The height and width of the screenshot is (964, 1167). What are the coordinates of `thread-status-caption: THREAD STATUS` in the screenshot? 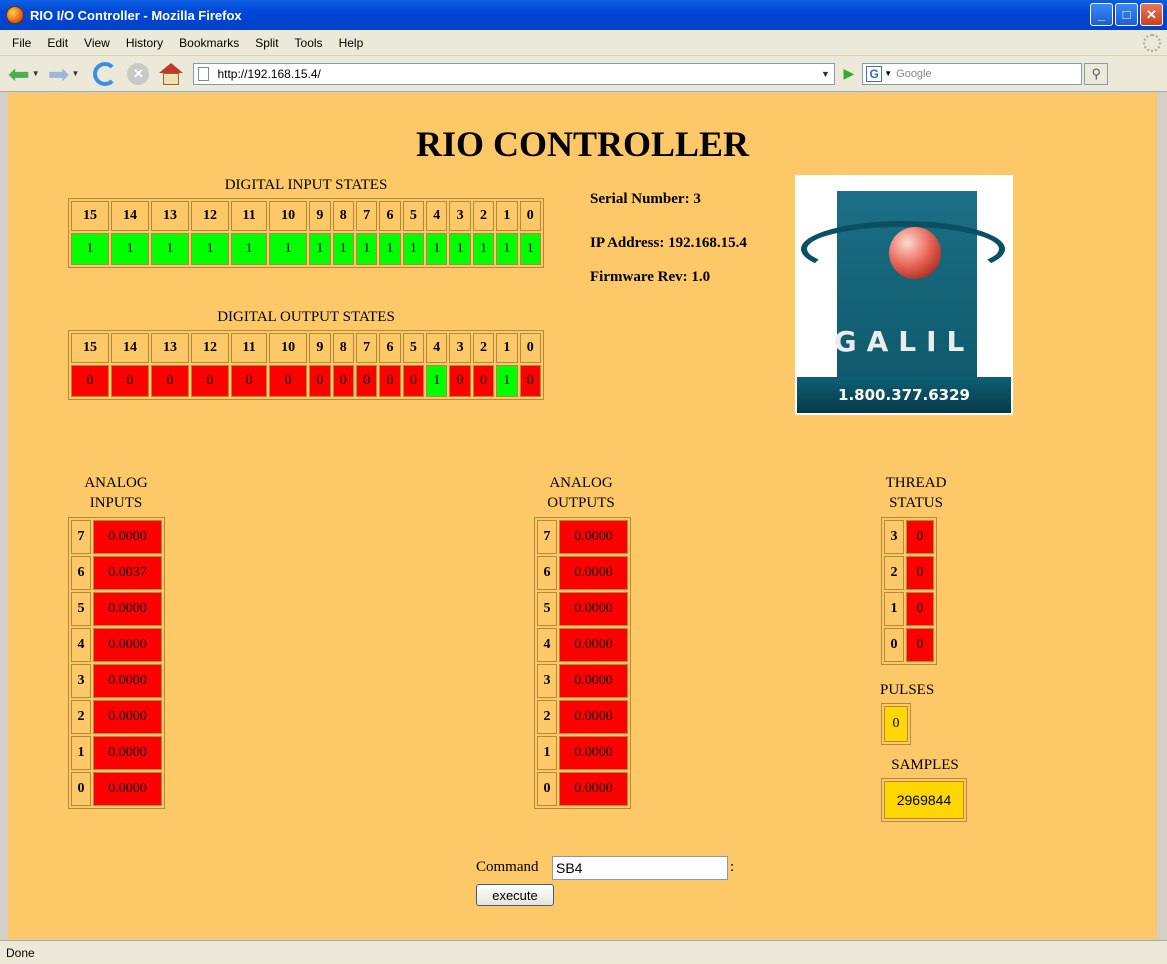 It's located at (916, 493).